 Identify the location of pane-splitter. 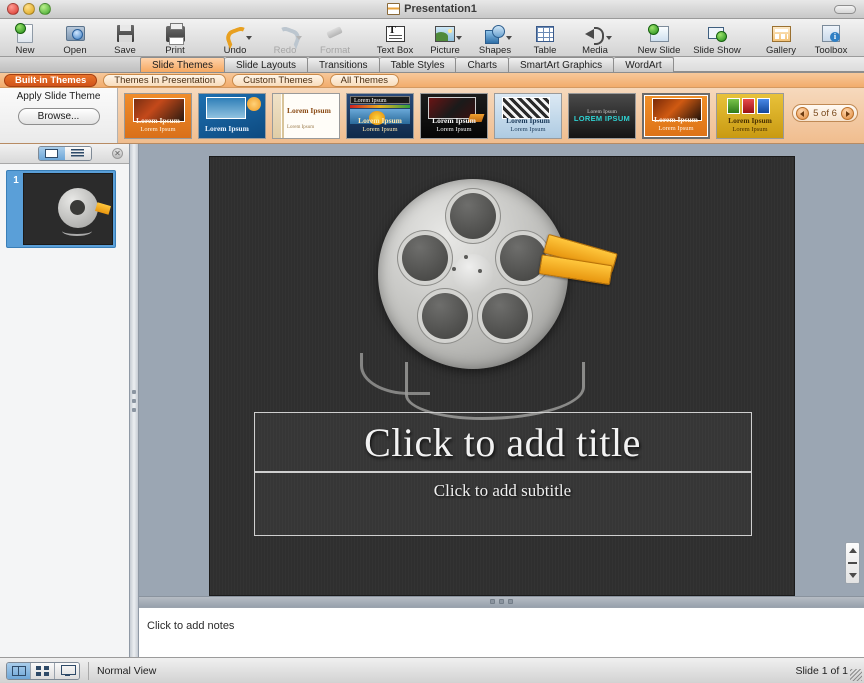
(134, 400).